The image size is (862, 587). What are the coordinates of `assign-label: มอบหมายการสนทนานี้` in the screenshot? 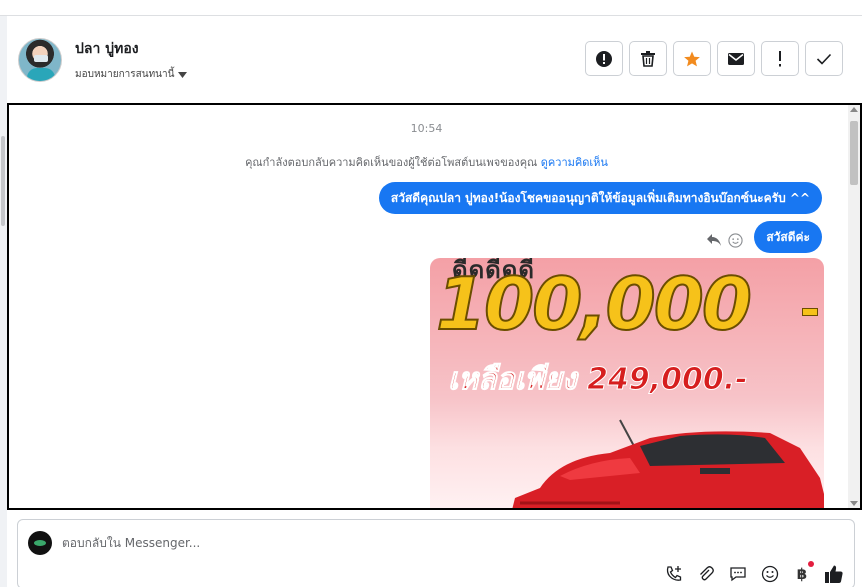 It's located at (125, 74).